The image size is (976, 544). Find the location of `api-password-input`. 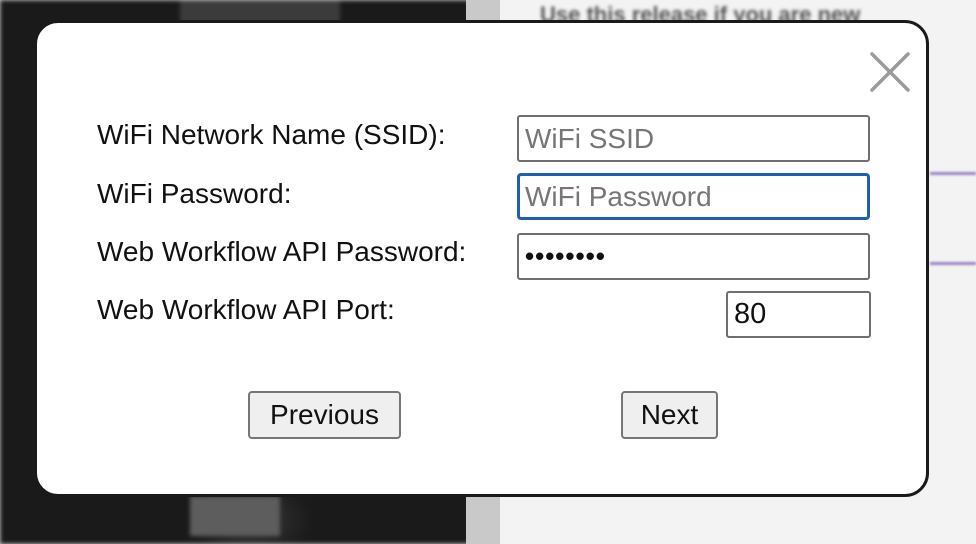

api-password-input is located at coordinates (693, 256).